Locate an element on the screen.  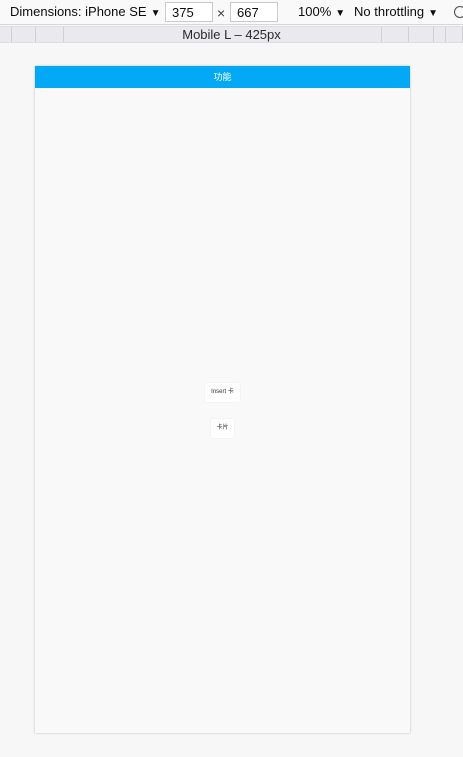
app-header: 功能 is located at coordinates (222, 77).